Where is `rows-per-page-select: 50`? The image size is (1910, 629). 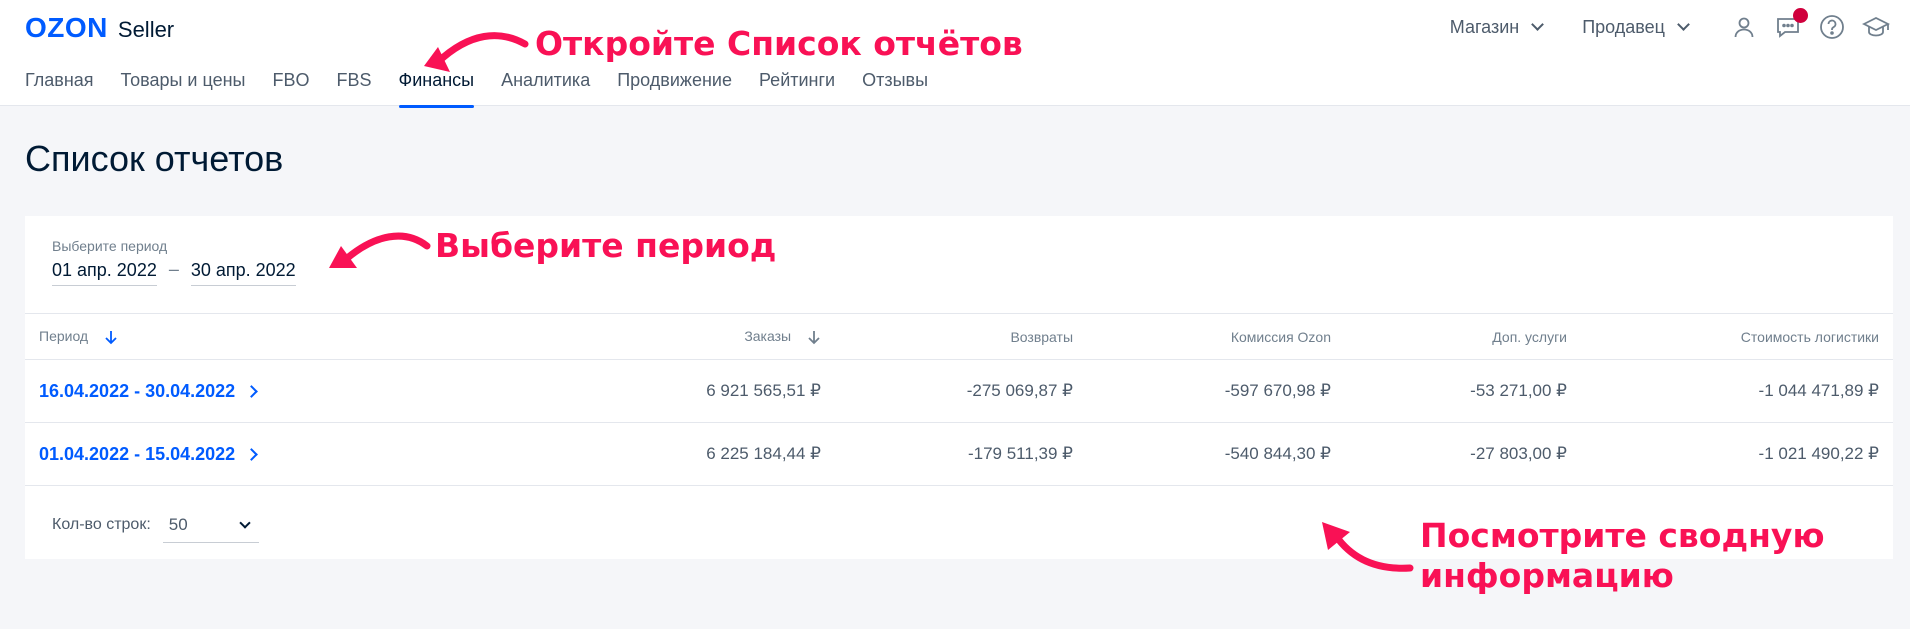 rows-per-page-select: 50 is located at coordinates (210, 525).